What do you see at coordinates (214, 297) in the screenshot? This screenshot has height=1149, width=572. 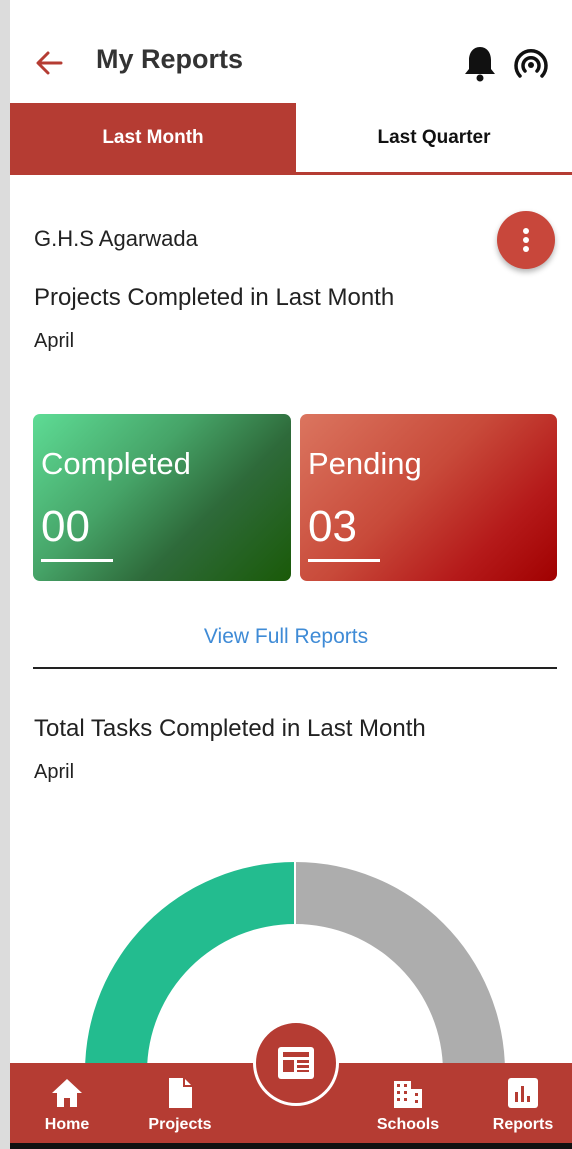 I see `projects-section-title: Projects Completed in Last Month` at bounding box center [214, 297].